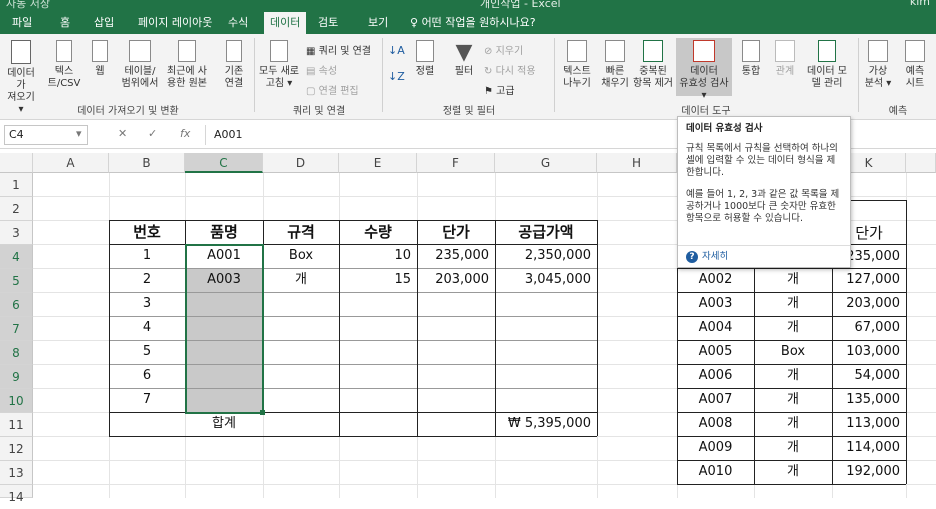 This screenshot has height=509, width=936. Describe the element at coordinates (301, 256) in the screenshot. I see `table-cell: Box` at that location.